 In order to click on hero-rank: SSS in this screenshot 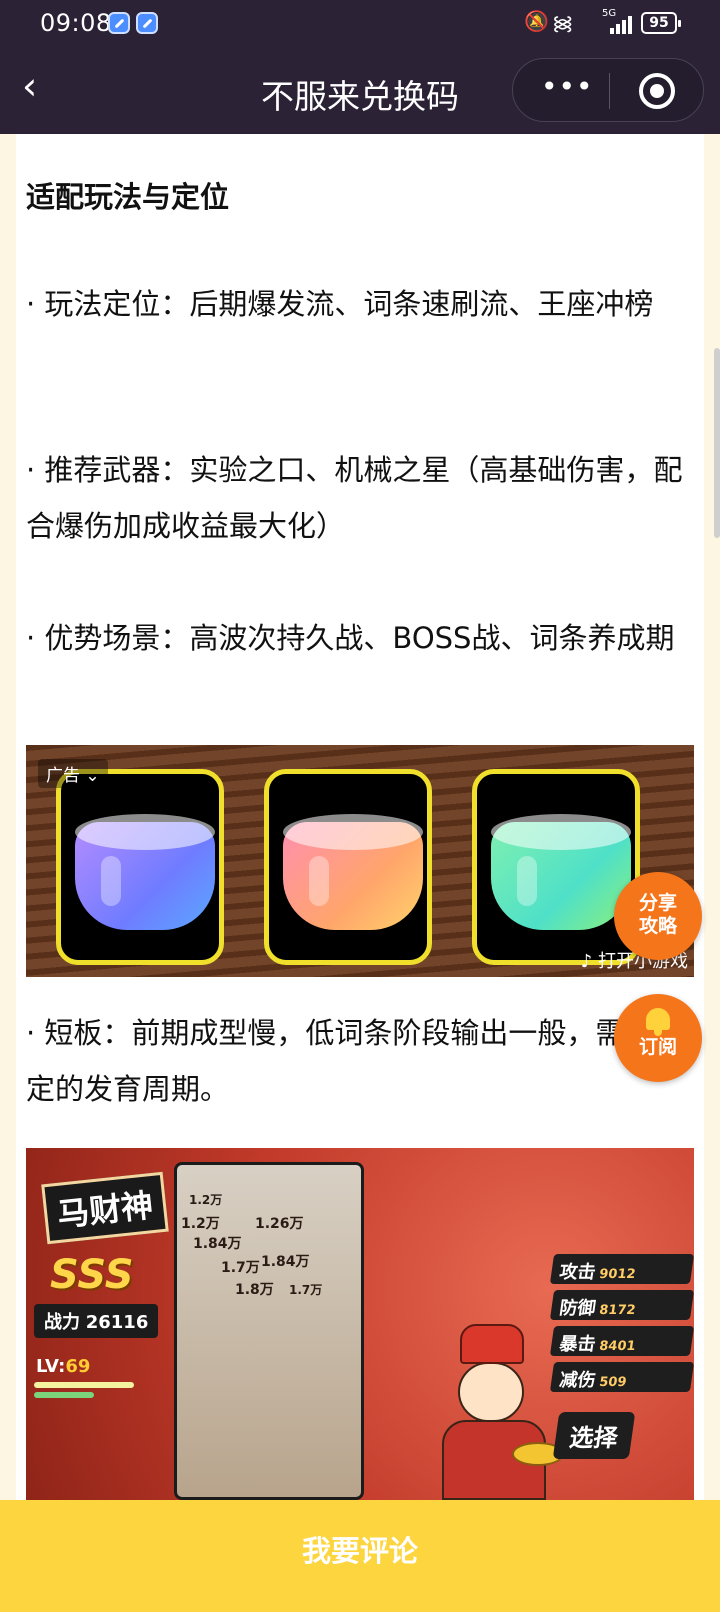, I will do `click(92, 1275)`.